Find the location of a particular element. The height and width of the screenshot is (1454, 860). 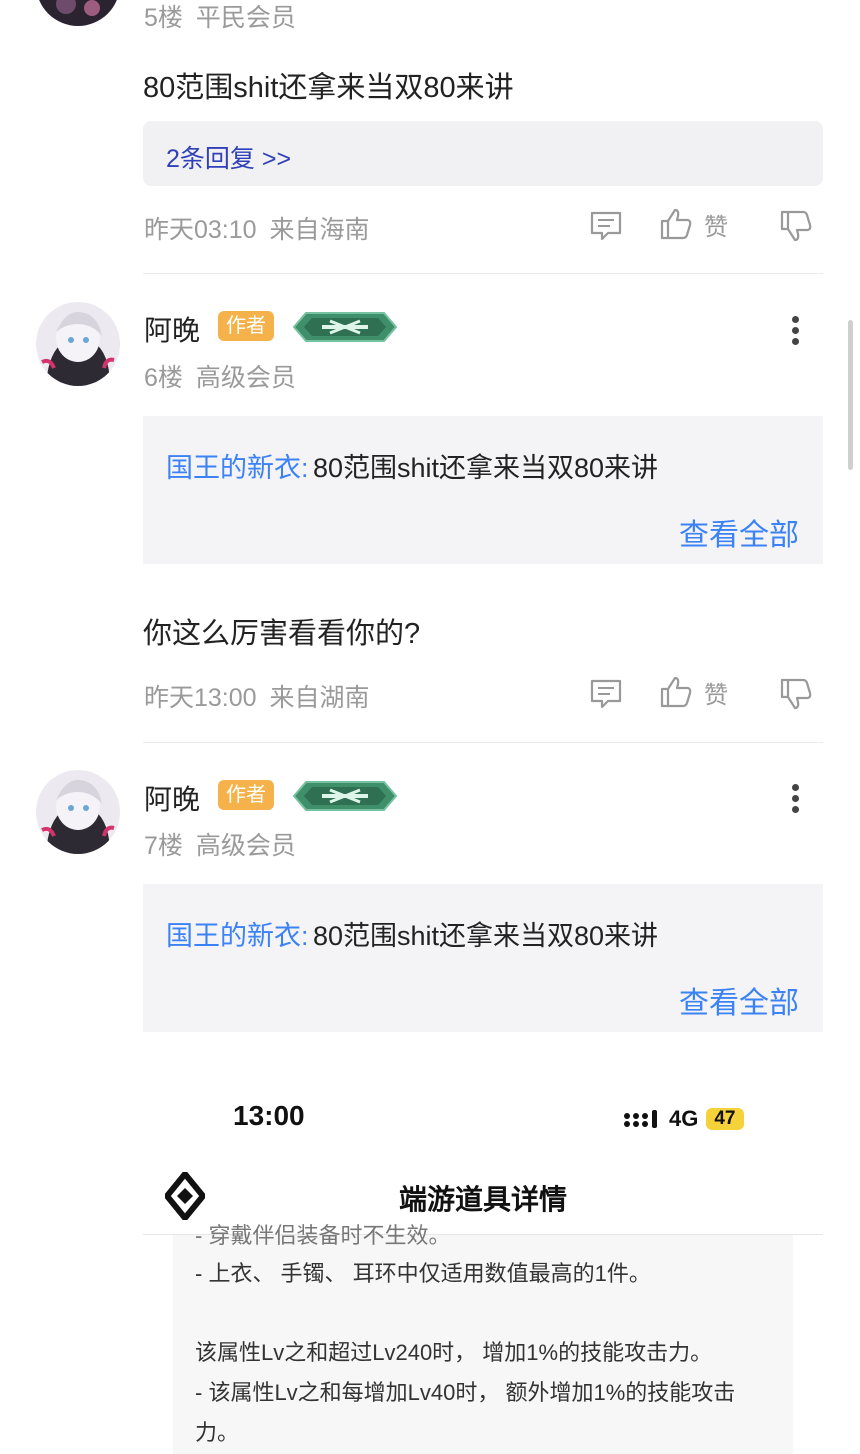

post-content: 80范围shit还拿来当双80来讲 is located at coordinates (328, 88).